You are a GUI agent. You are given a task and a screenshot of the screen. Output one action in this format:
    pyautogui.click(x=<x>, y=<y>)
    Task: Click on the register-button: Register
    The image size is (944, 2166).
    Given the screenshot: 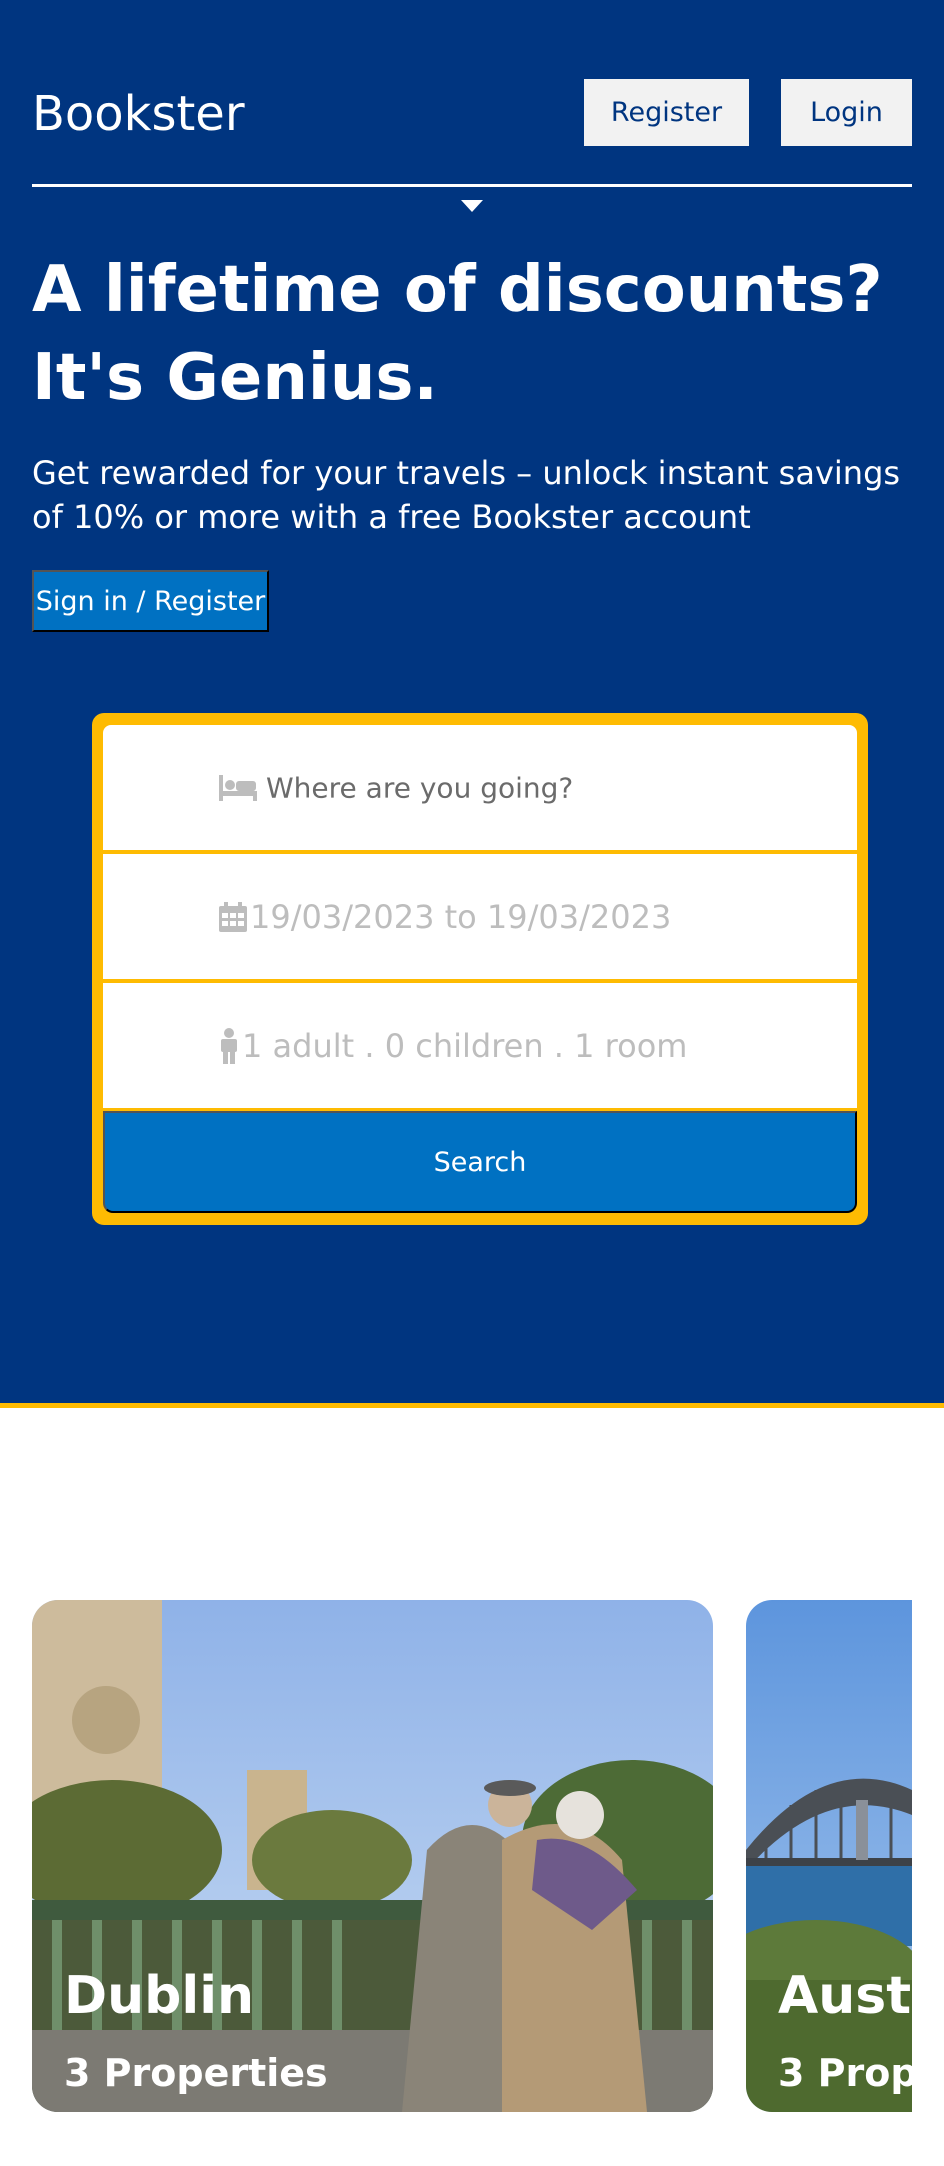 What is the action you would take?
    pyautogui.click(x=666, y=112)
    